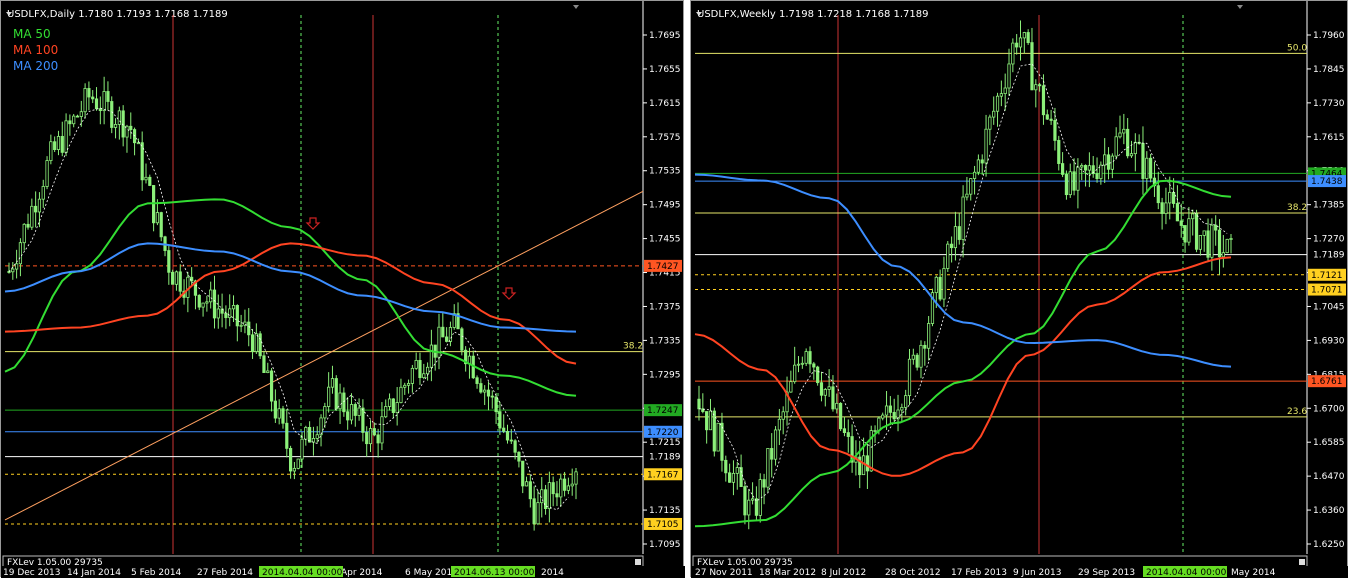  I want to click on price-tag-label: 1.7427, so click(663, 267).